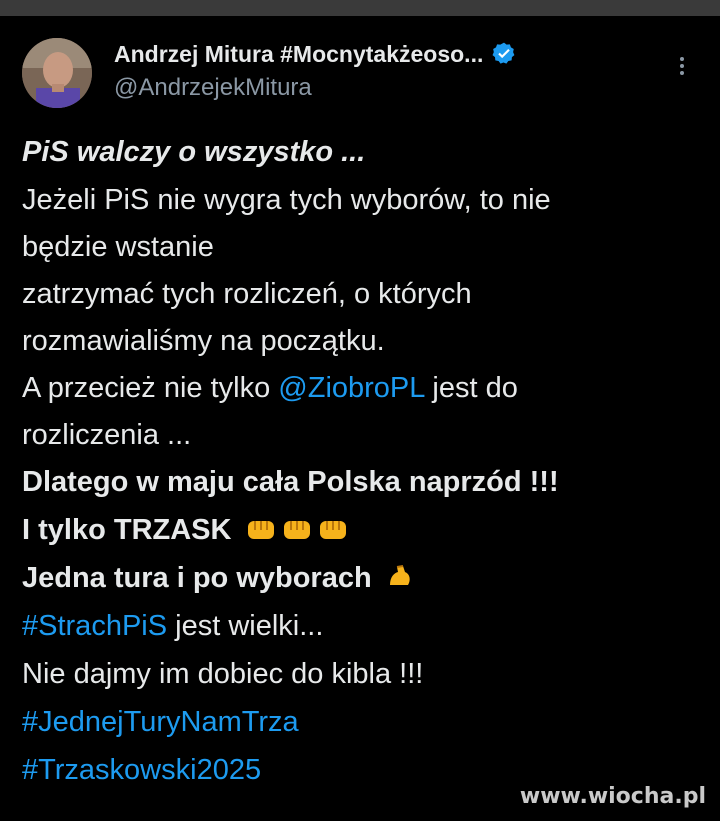 Image resolution: width=720 pixels, height=821 pixels. Describe the element at coordinates (367, 530) in the screenshot. I see `tweet-line: I tylko TRZASK` at that location.